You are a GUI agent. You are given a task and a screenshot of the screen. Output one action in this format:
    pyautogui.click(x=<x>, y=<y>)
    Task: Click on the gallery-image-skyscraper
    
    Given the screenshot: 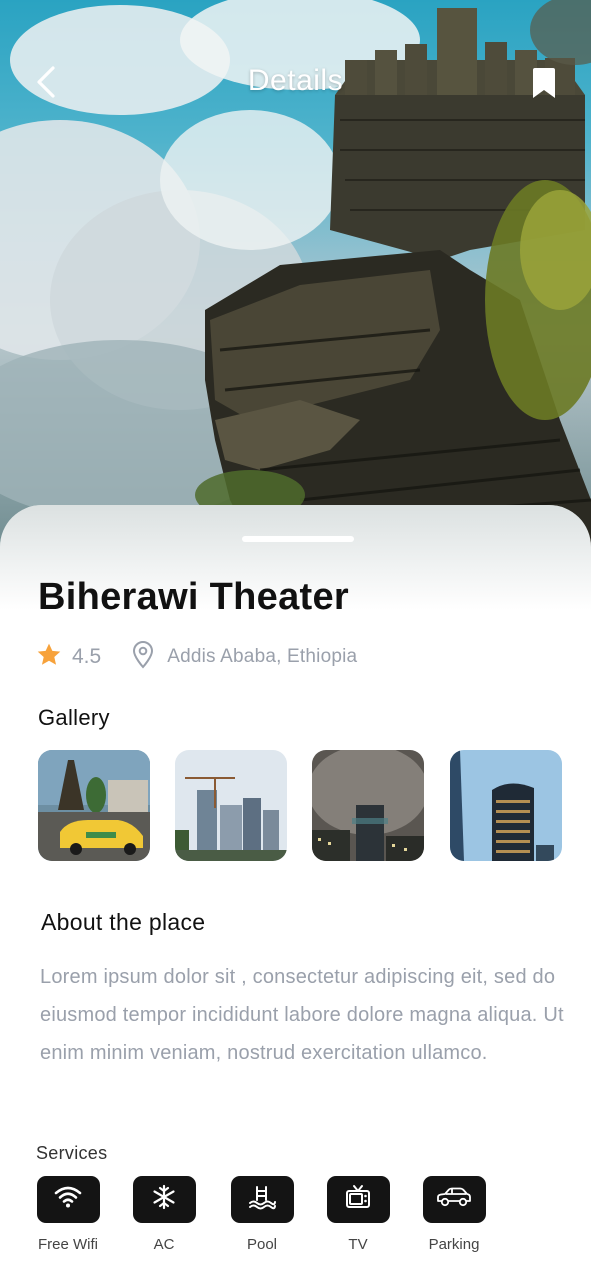 What is the action you would take?
    pyautogui.click(x=506, y=805)
    